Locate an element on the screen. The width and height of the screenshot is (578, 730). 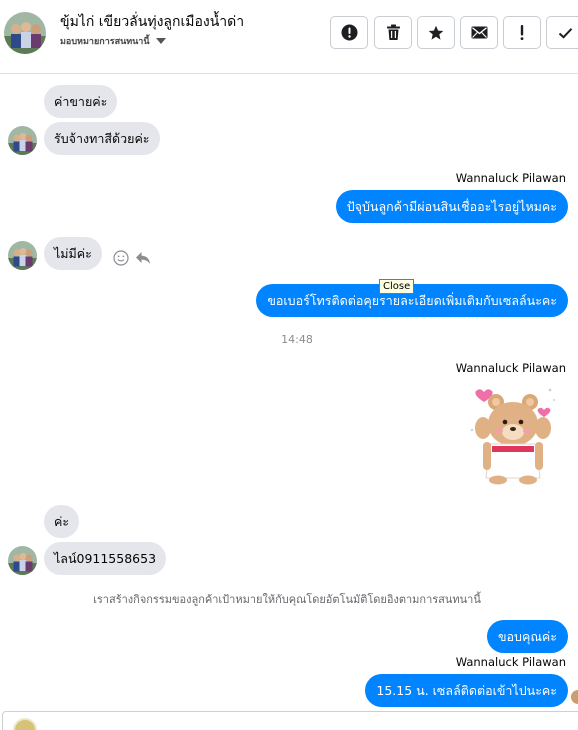
spam-button is located at coordinates (522, 32).